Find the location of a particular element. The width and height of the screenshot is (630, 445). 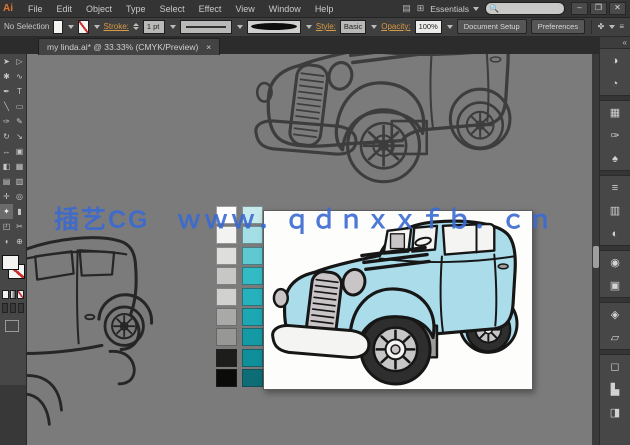

style-select: Basic is located at coordinates (353, 26).